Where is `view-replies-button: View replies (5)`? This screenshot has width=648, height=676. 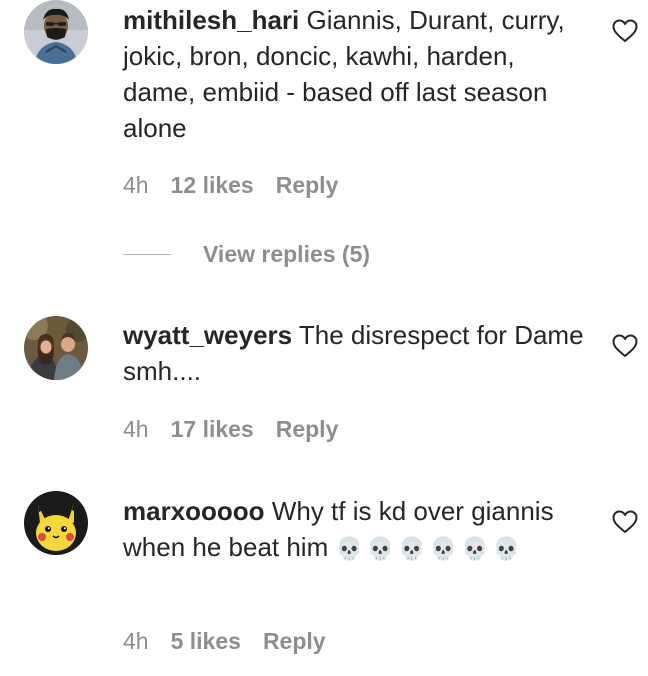
view-replies-button: View replies (5) is located at coordinates (286, 254).